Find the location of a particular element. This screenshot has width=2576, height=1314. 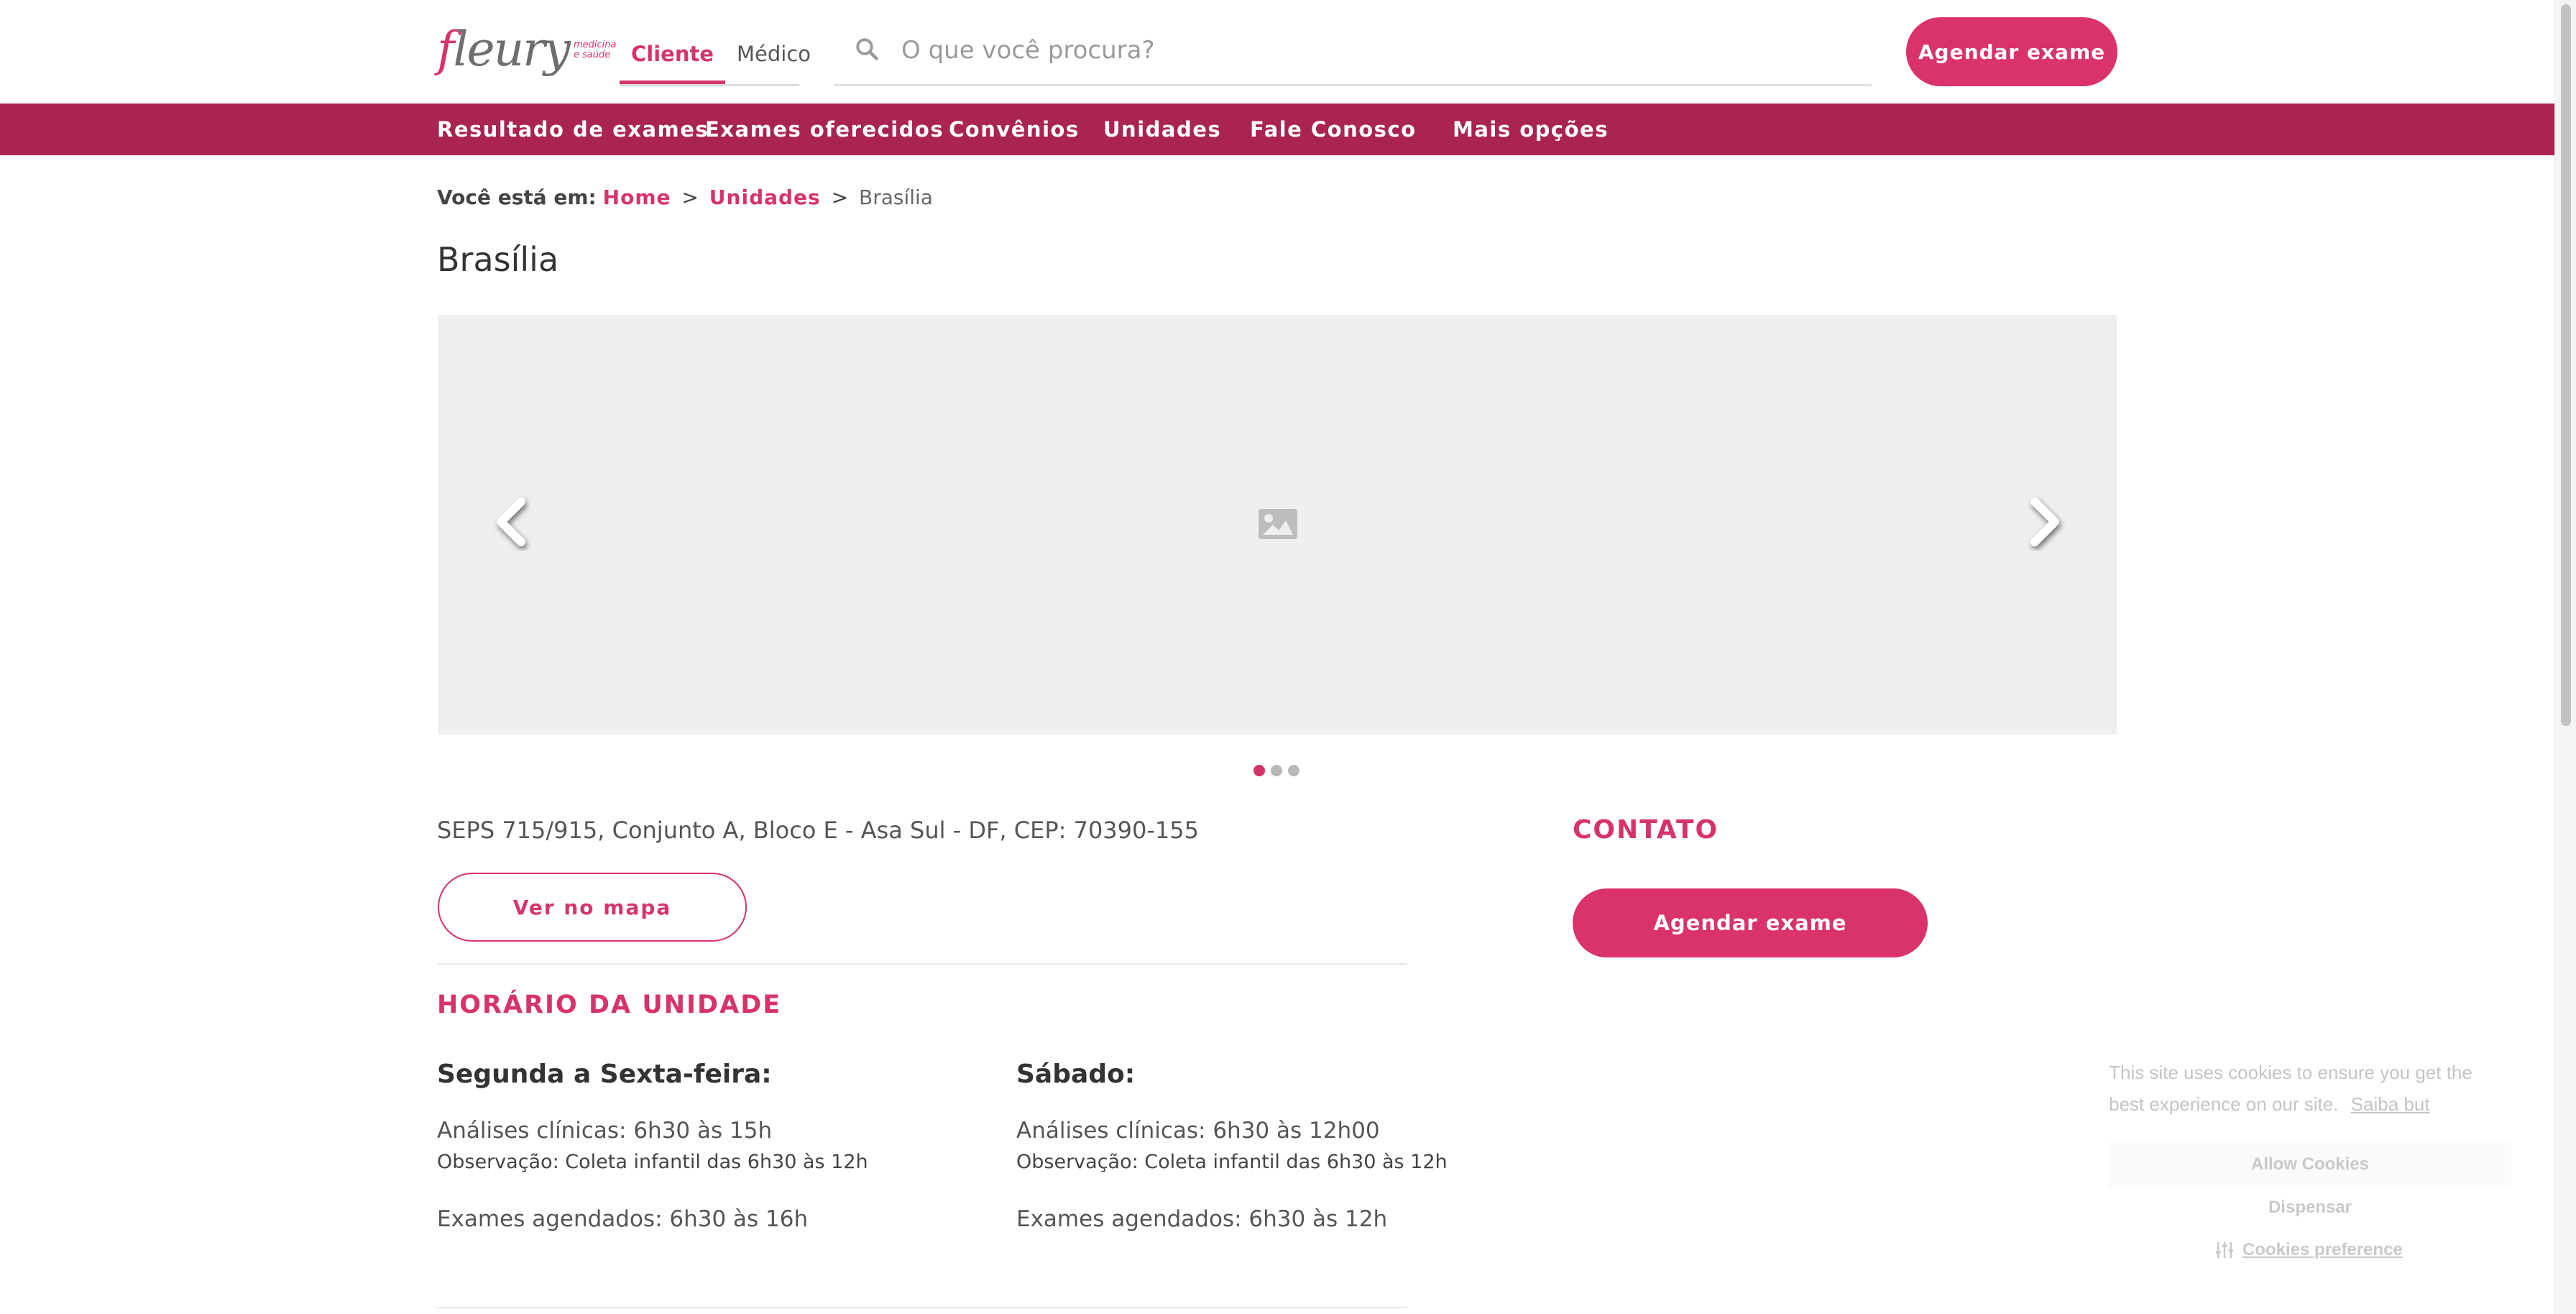

fleury-logo: fleury medicina e saúde is located at coordinates (526, 48).